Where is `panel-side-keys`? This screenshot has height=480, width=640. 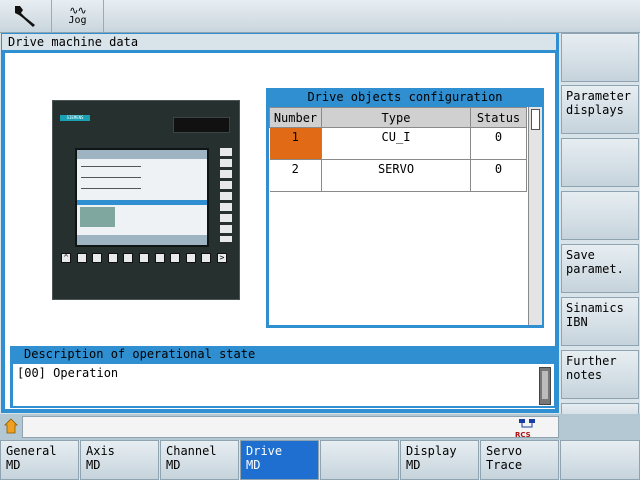 panel-side-keys is located at coordinates (226, 195).